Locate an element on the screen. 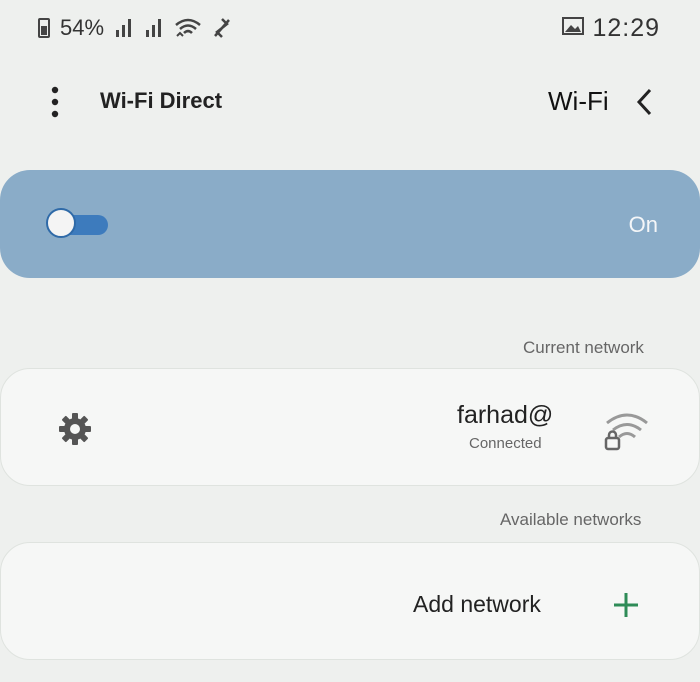 This screenshot has height=682, width=700. battery-icon is located at coordinates (44, 28).